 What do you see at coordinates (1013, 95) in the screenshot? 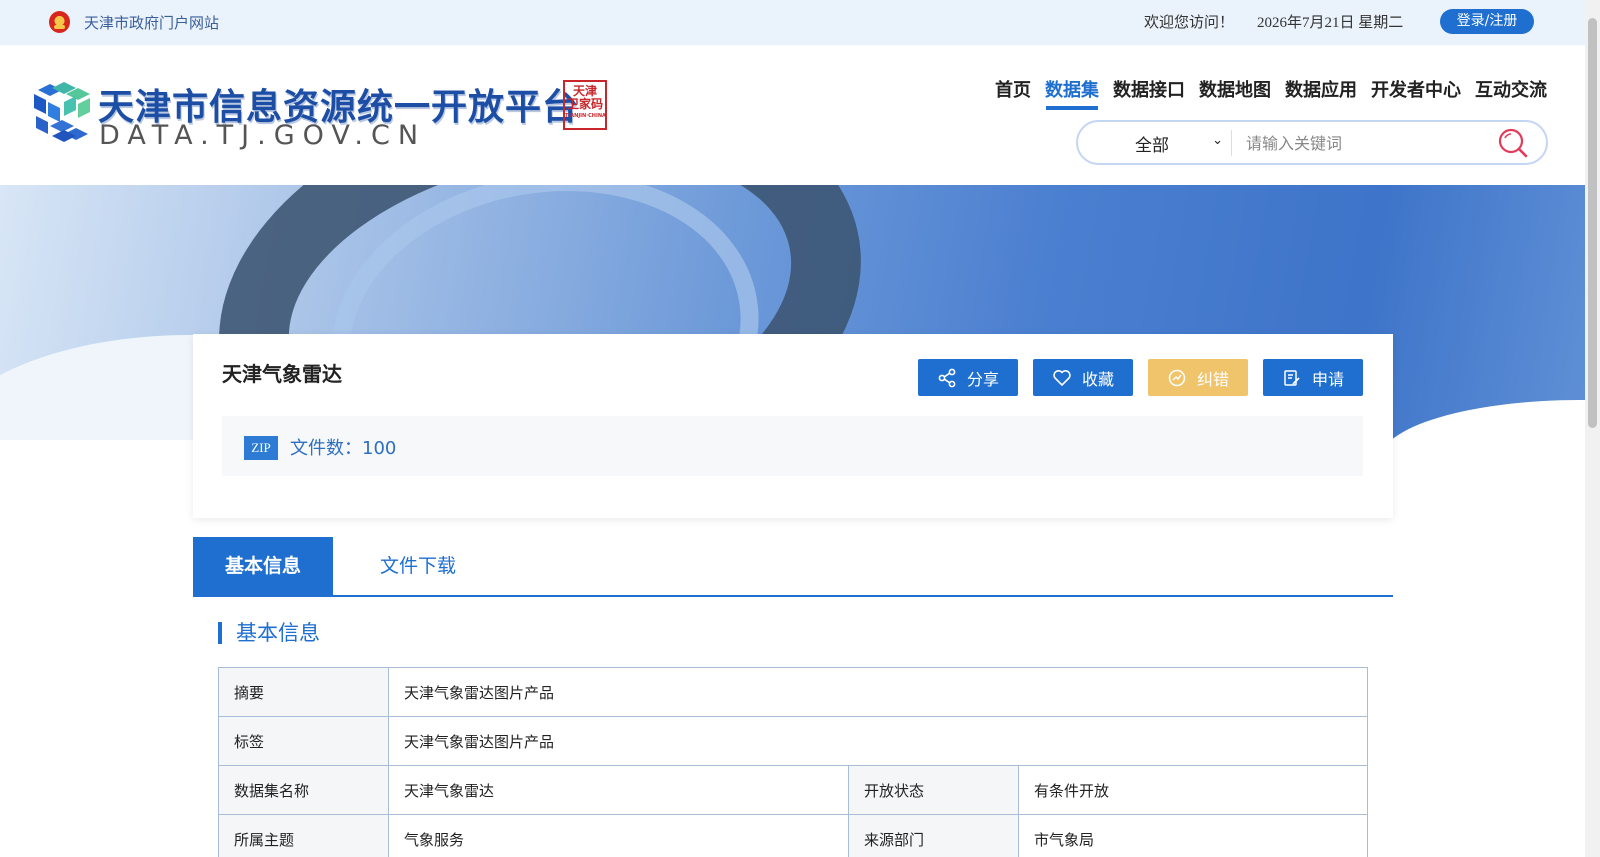
I see `nav-home: 首页` at bounding box center [1013, 95].